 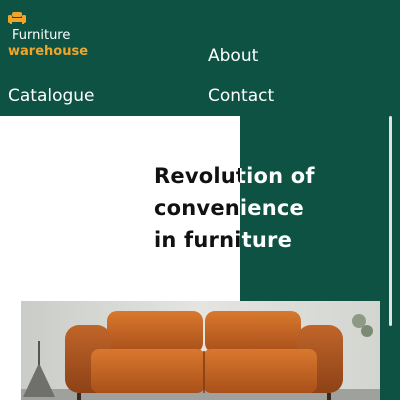 I want to click on hero-heading: Revolution of convenience in furniture, so click(x=264, y=208).